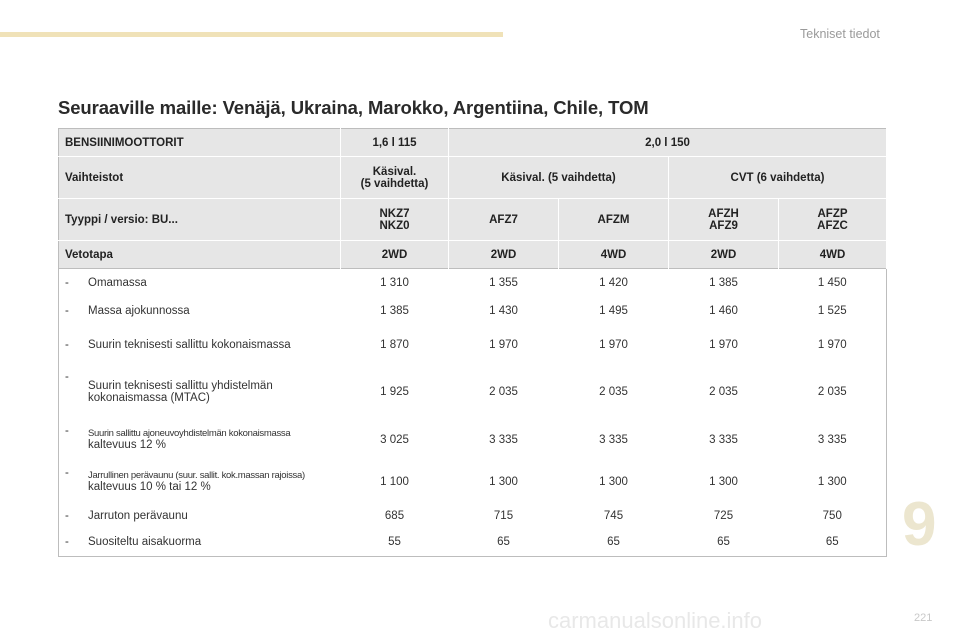 The width and height of the screenshot is (960, 640). What do you see at coordinates (832, 225) in the screenshot?
I see `type-line2: AFZC` at bounding box center [832, 225].